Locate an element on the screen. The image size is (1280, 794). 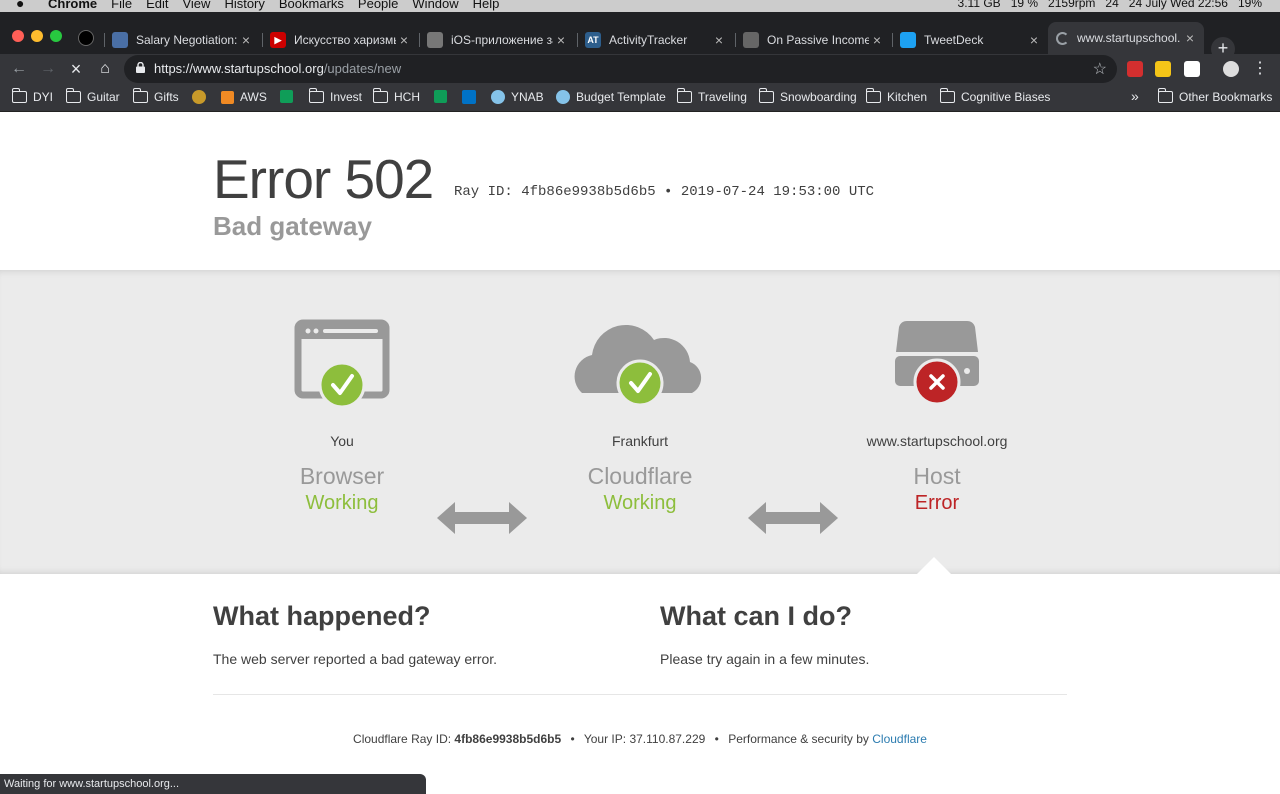
error-title: Error 502 is located at coordinates (323, 179).